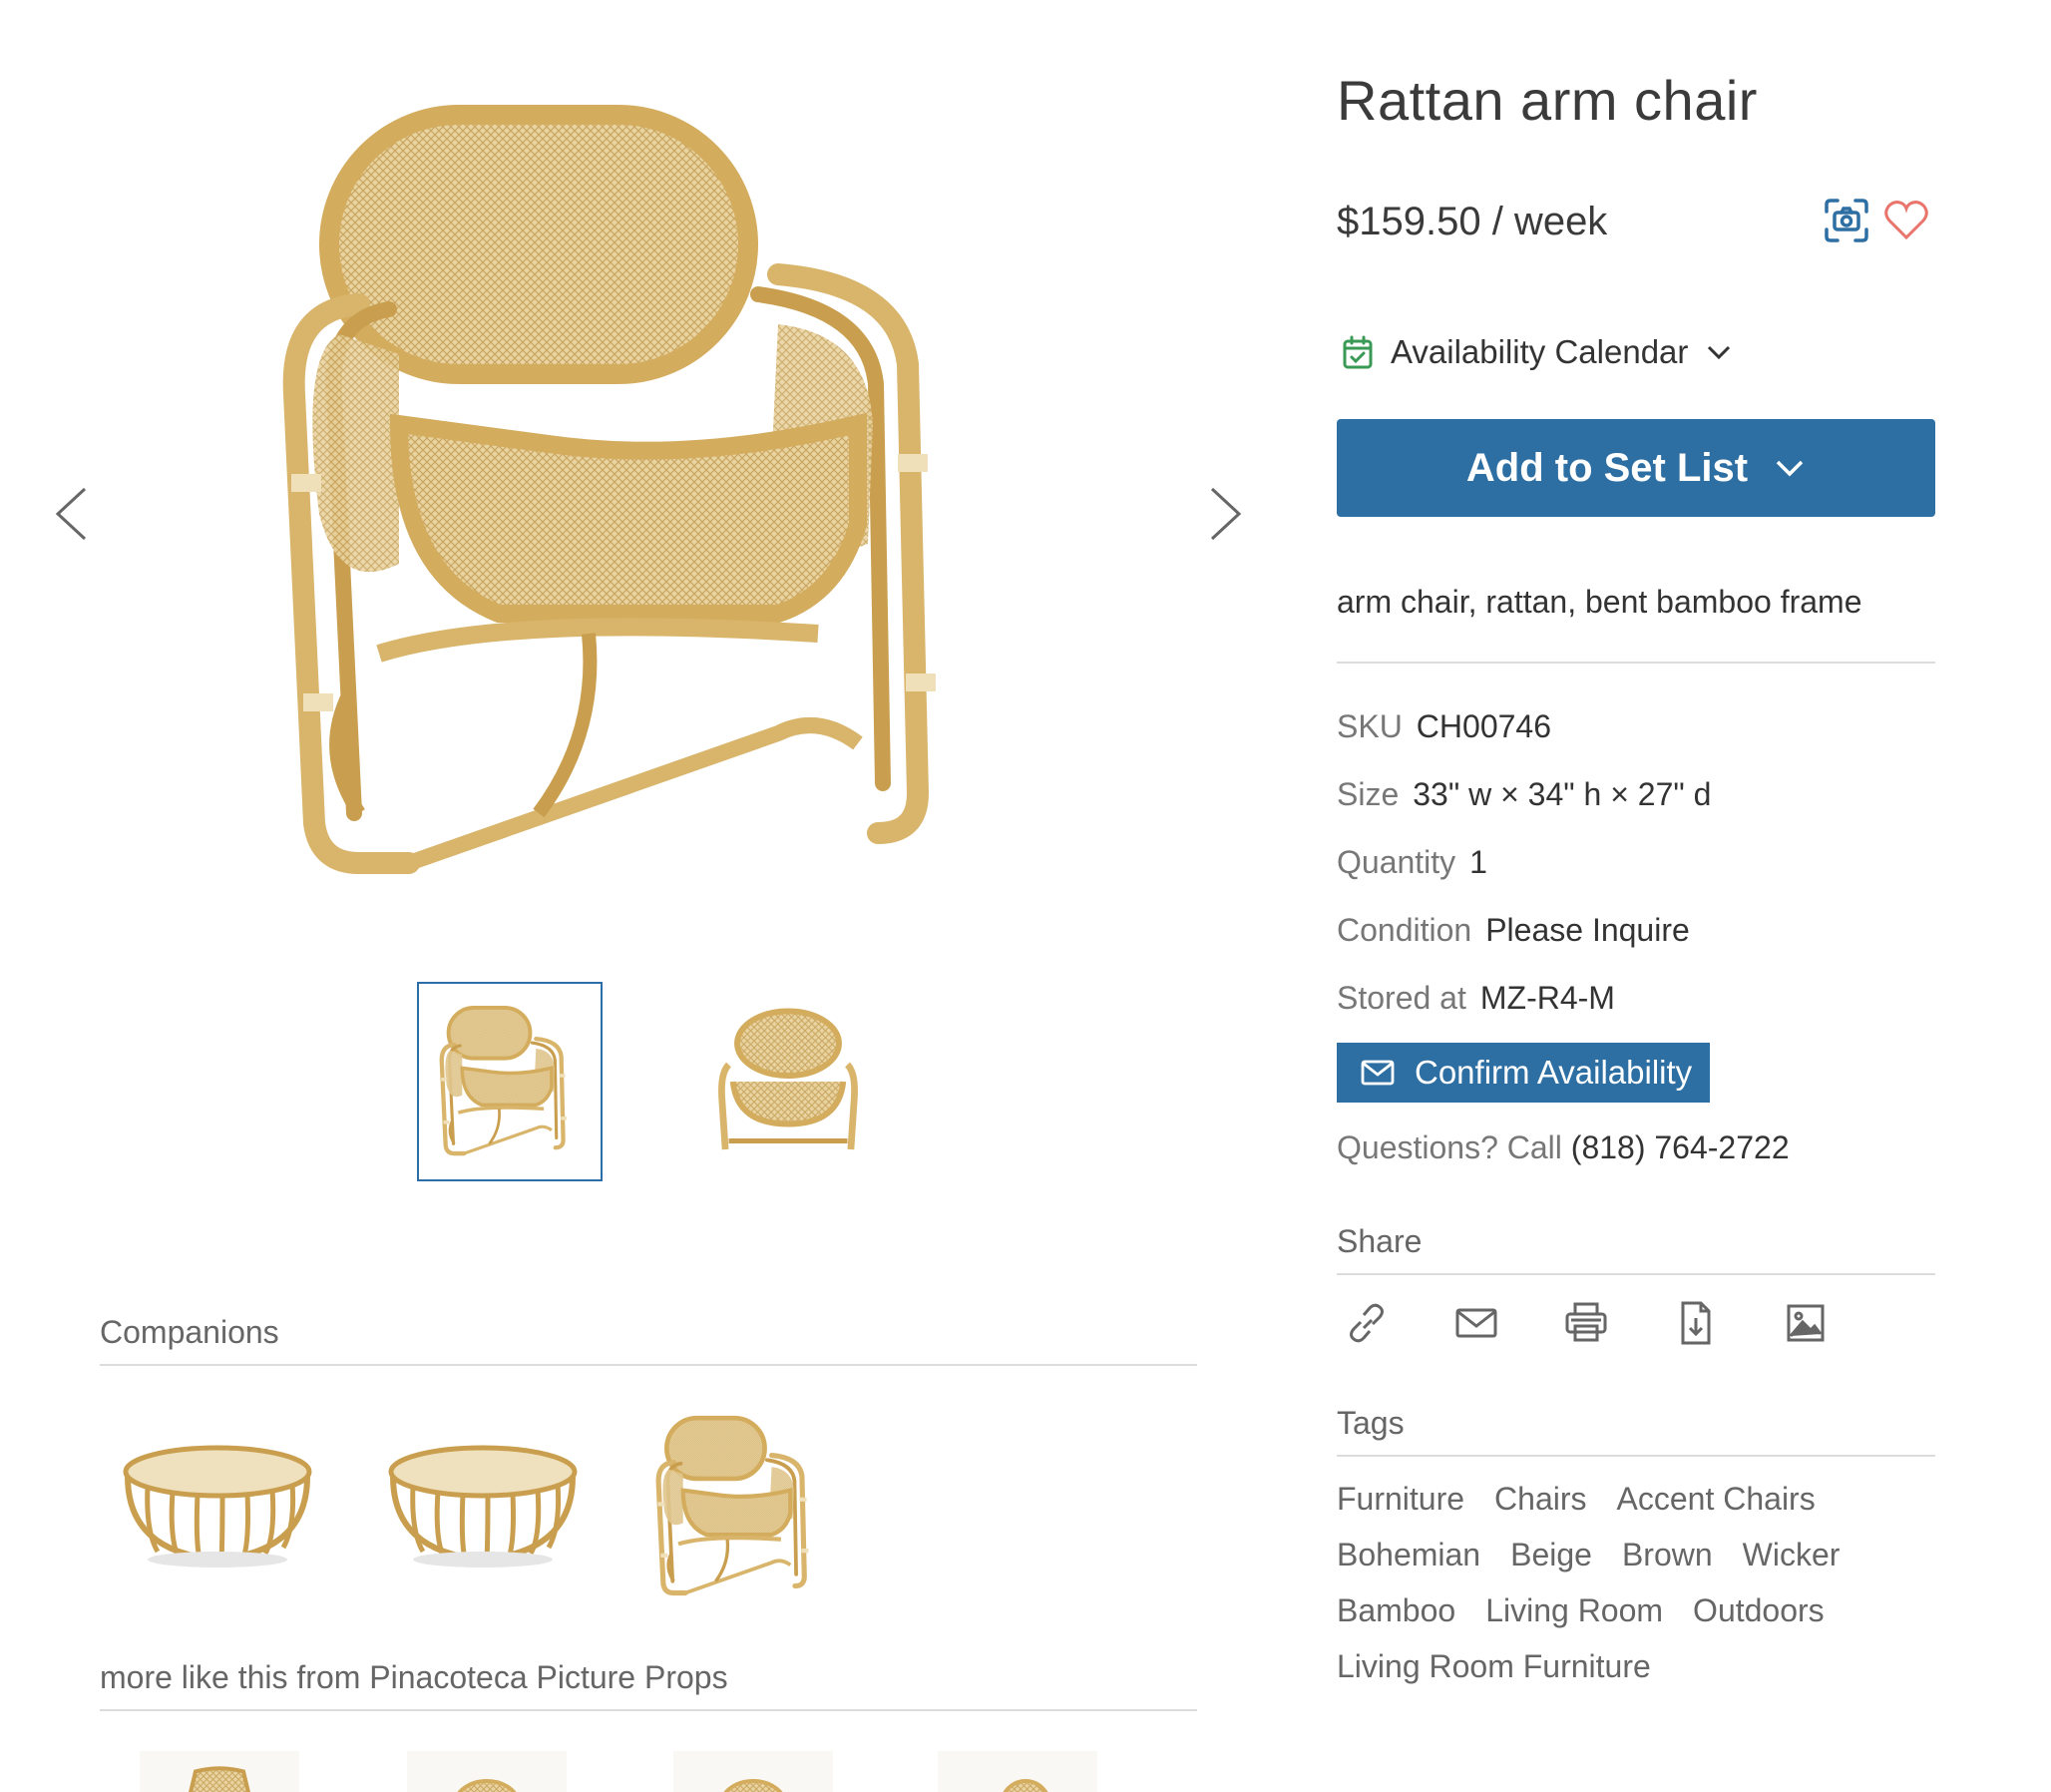  What do you see at coordinates (1401, 998) in the screenshot?
I see `attribute-key: Stored at` at bounding box center [1401, 998].